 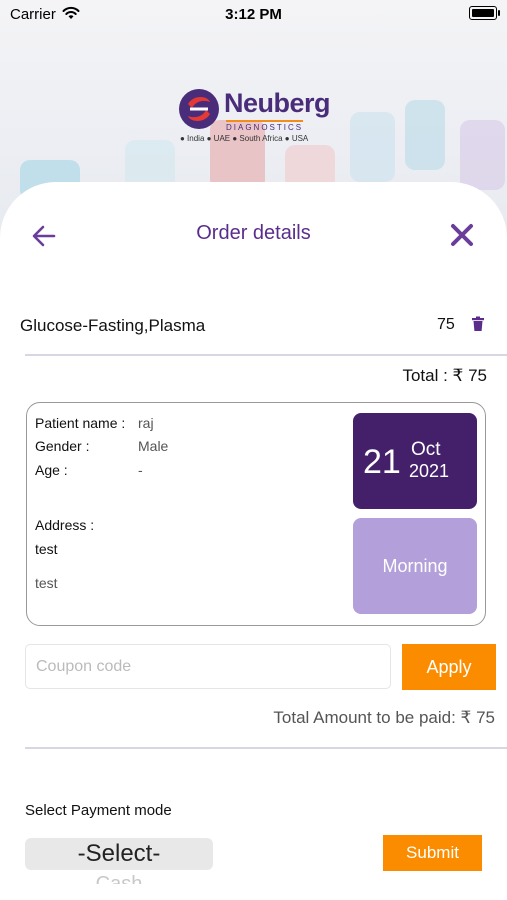 What do you see at coordinates (80, 423) in the screenshot?
I see `patient-name-label: Patient name :` at bounding box center [80, 423].